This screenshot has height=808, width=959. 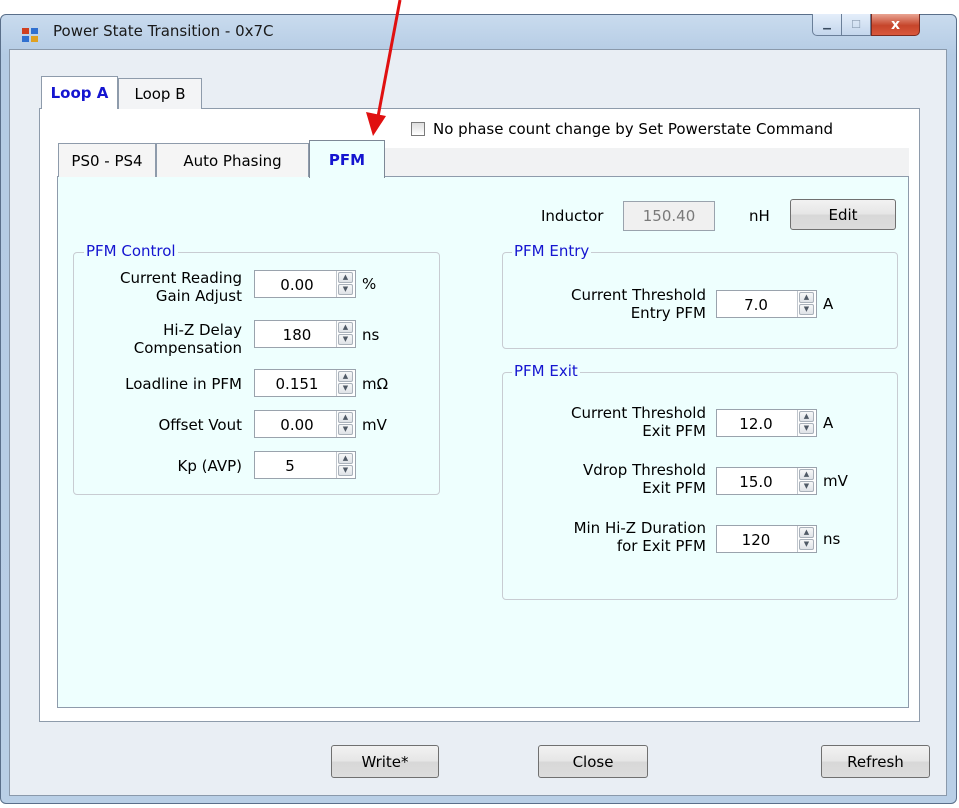 What do you see at coordinates (766, 539) in the screenshot?
I see `min-hiz-duration-spinner: 120 ▲ ▼` at bounding box center [766, 539].